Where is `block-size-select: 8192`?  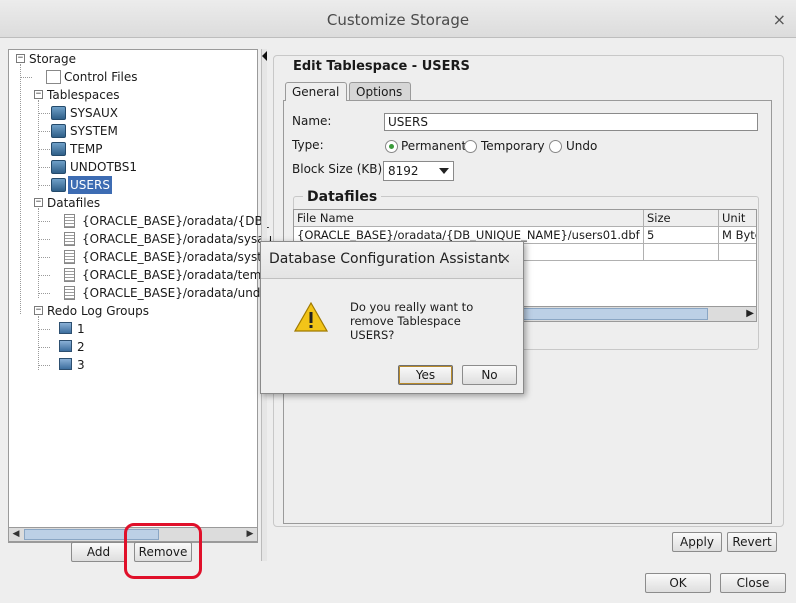 block-size-select: 8192 is located at coordinates (418, 171).